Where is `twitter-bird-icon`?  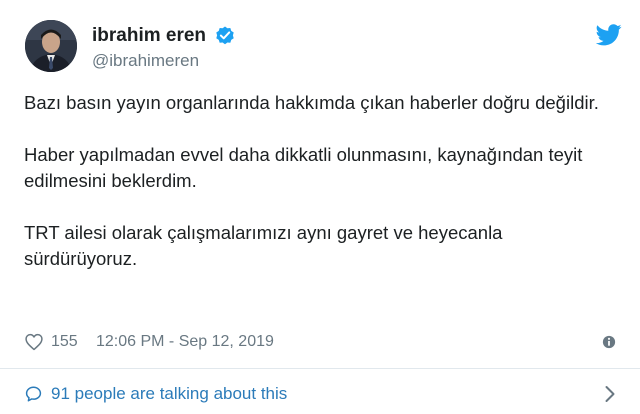
twitter-bird-icon is located at coordinates (609, 35).